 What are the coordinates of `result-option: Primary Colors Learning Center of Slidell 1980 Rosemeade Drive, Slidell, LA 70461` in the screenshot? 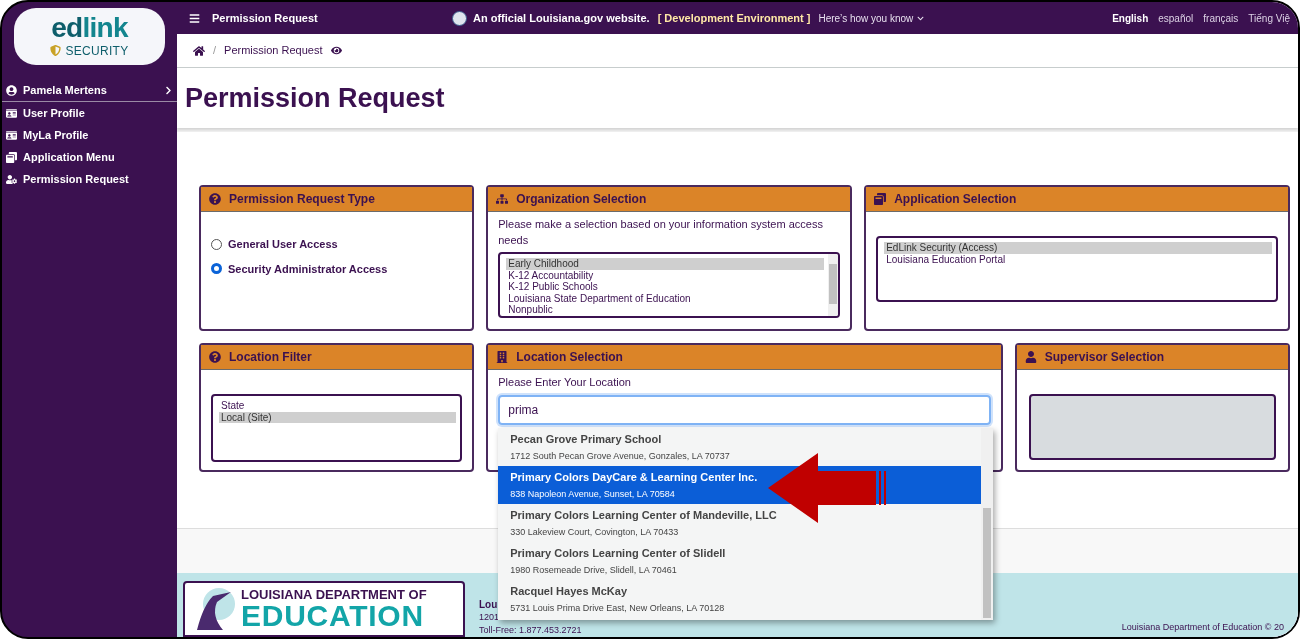 It's located at (740, 561).